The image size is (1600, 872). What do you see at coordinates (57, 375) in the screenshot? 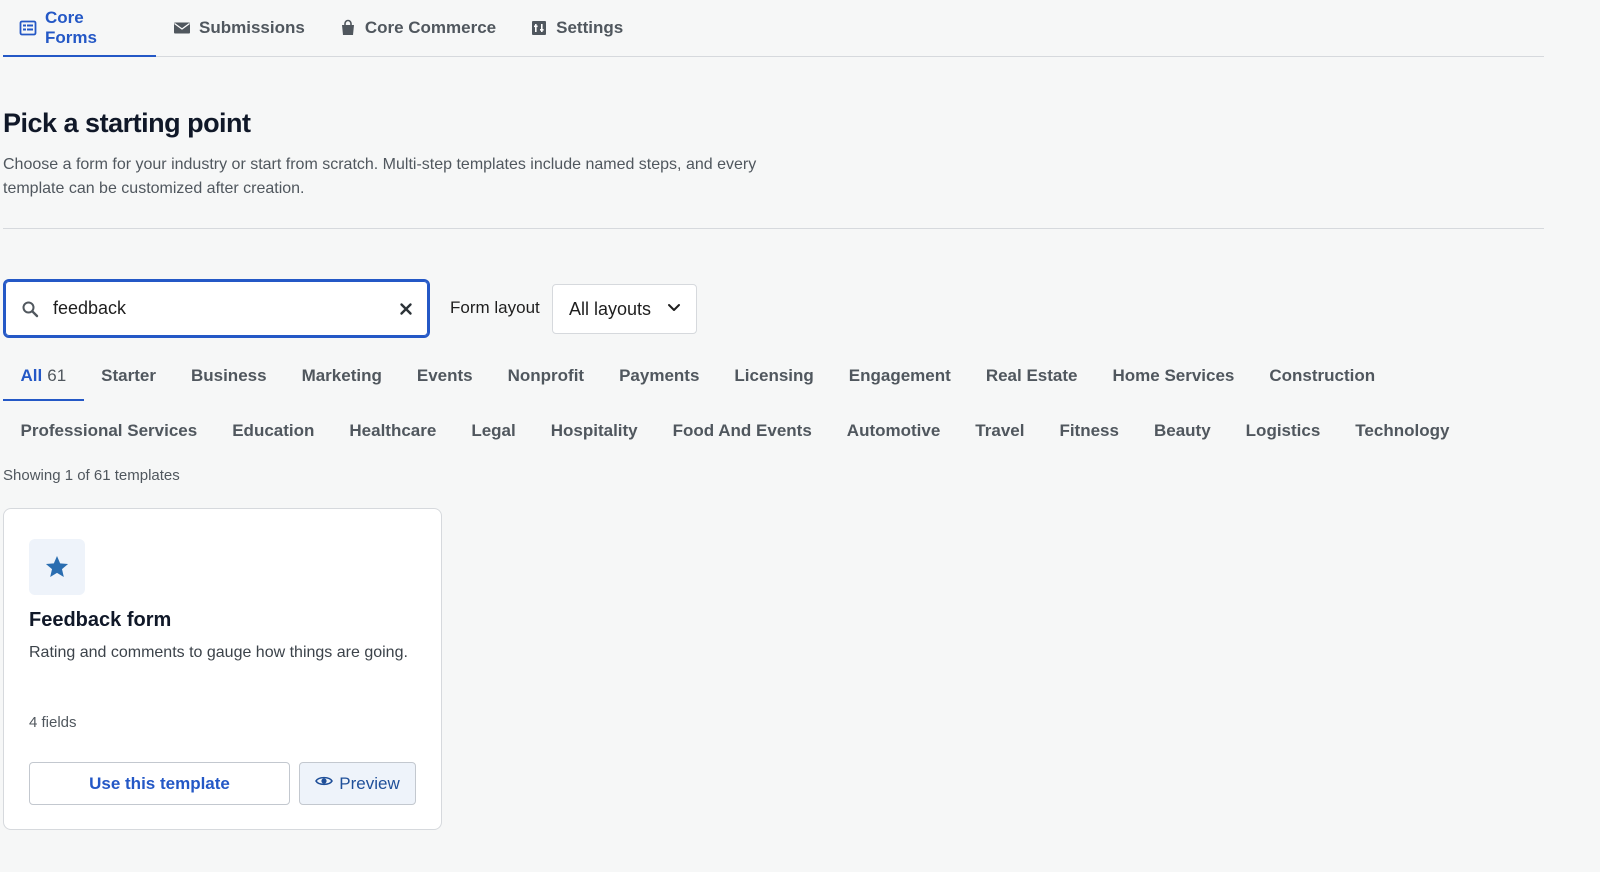
I see `category-count: 61` at bounding box center [57, 375].